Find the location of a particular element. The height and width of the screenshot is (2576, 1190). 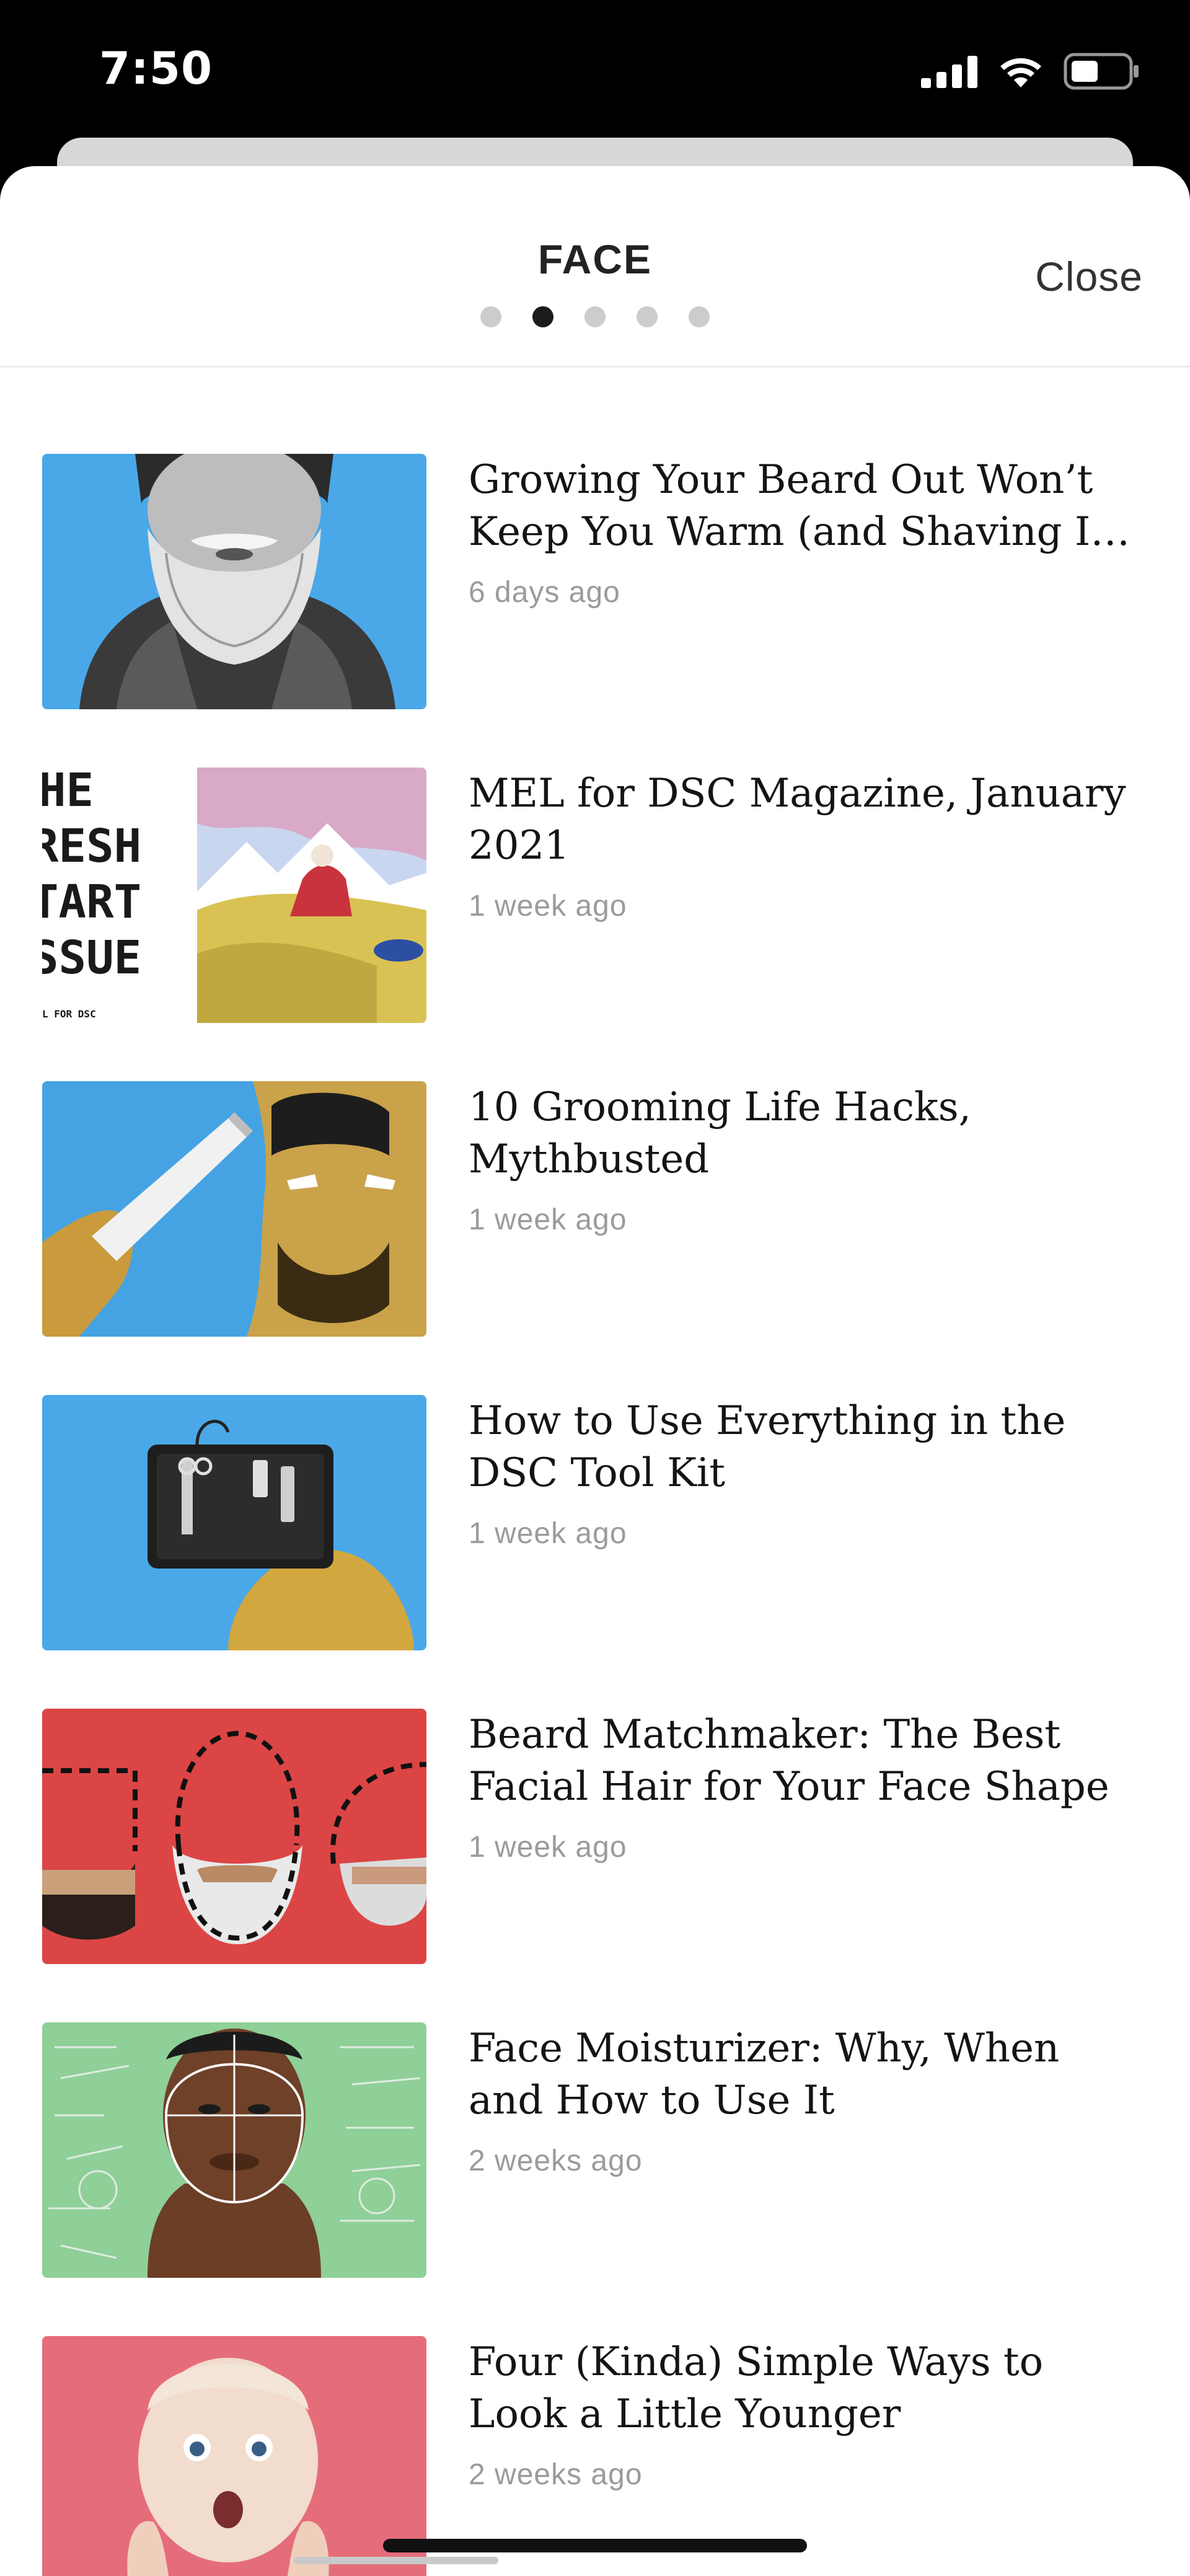

moisturizer-math-image is located at coordinates (234, 2150).